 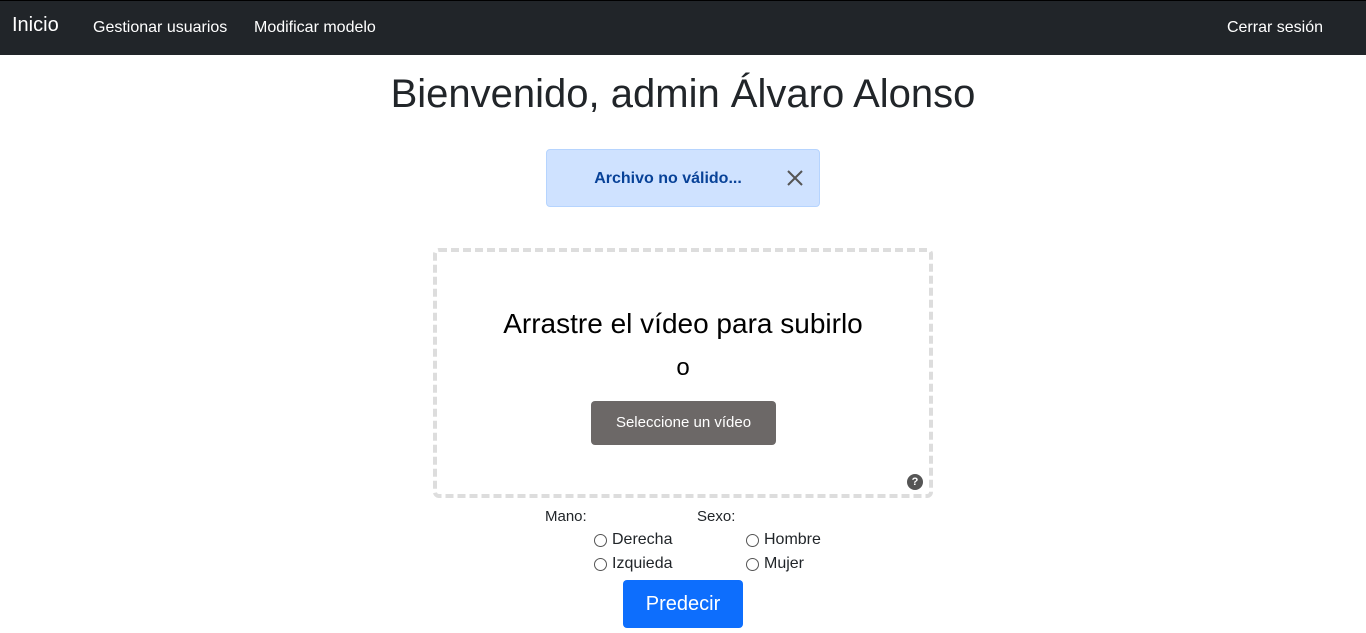 I want to click on radio-derecha: Derecha, so click(x=633, y=540).